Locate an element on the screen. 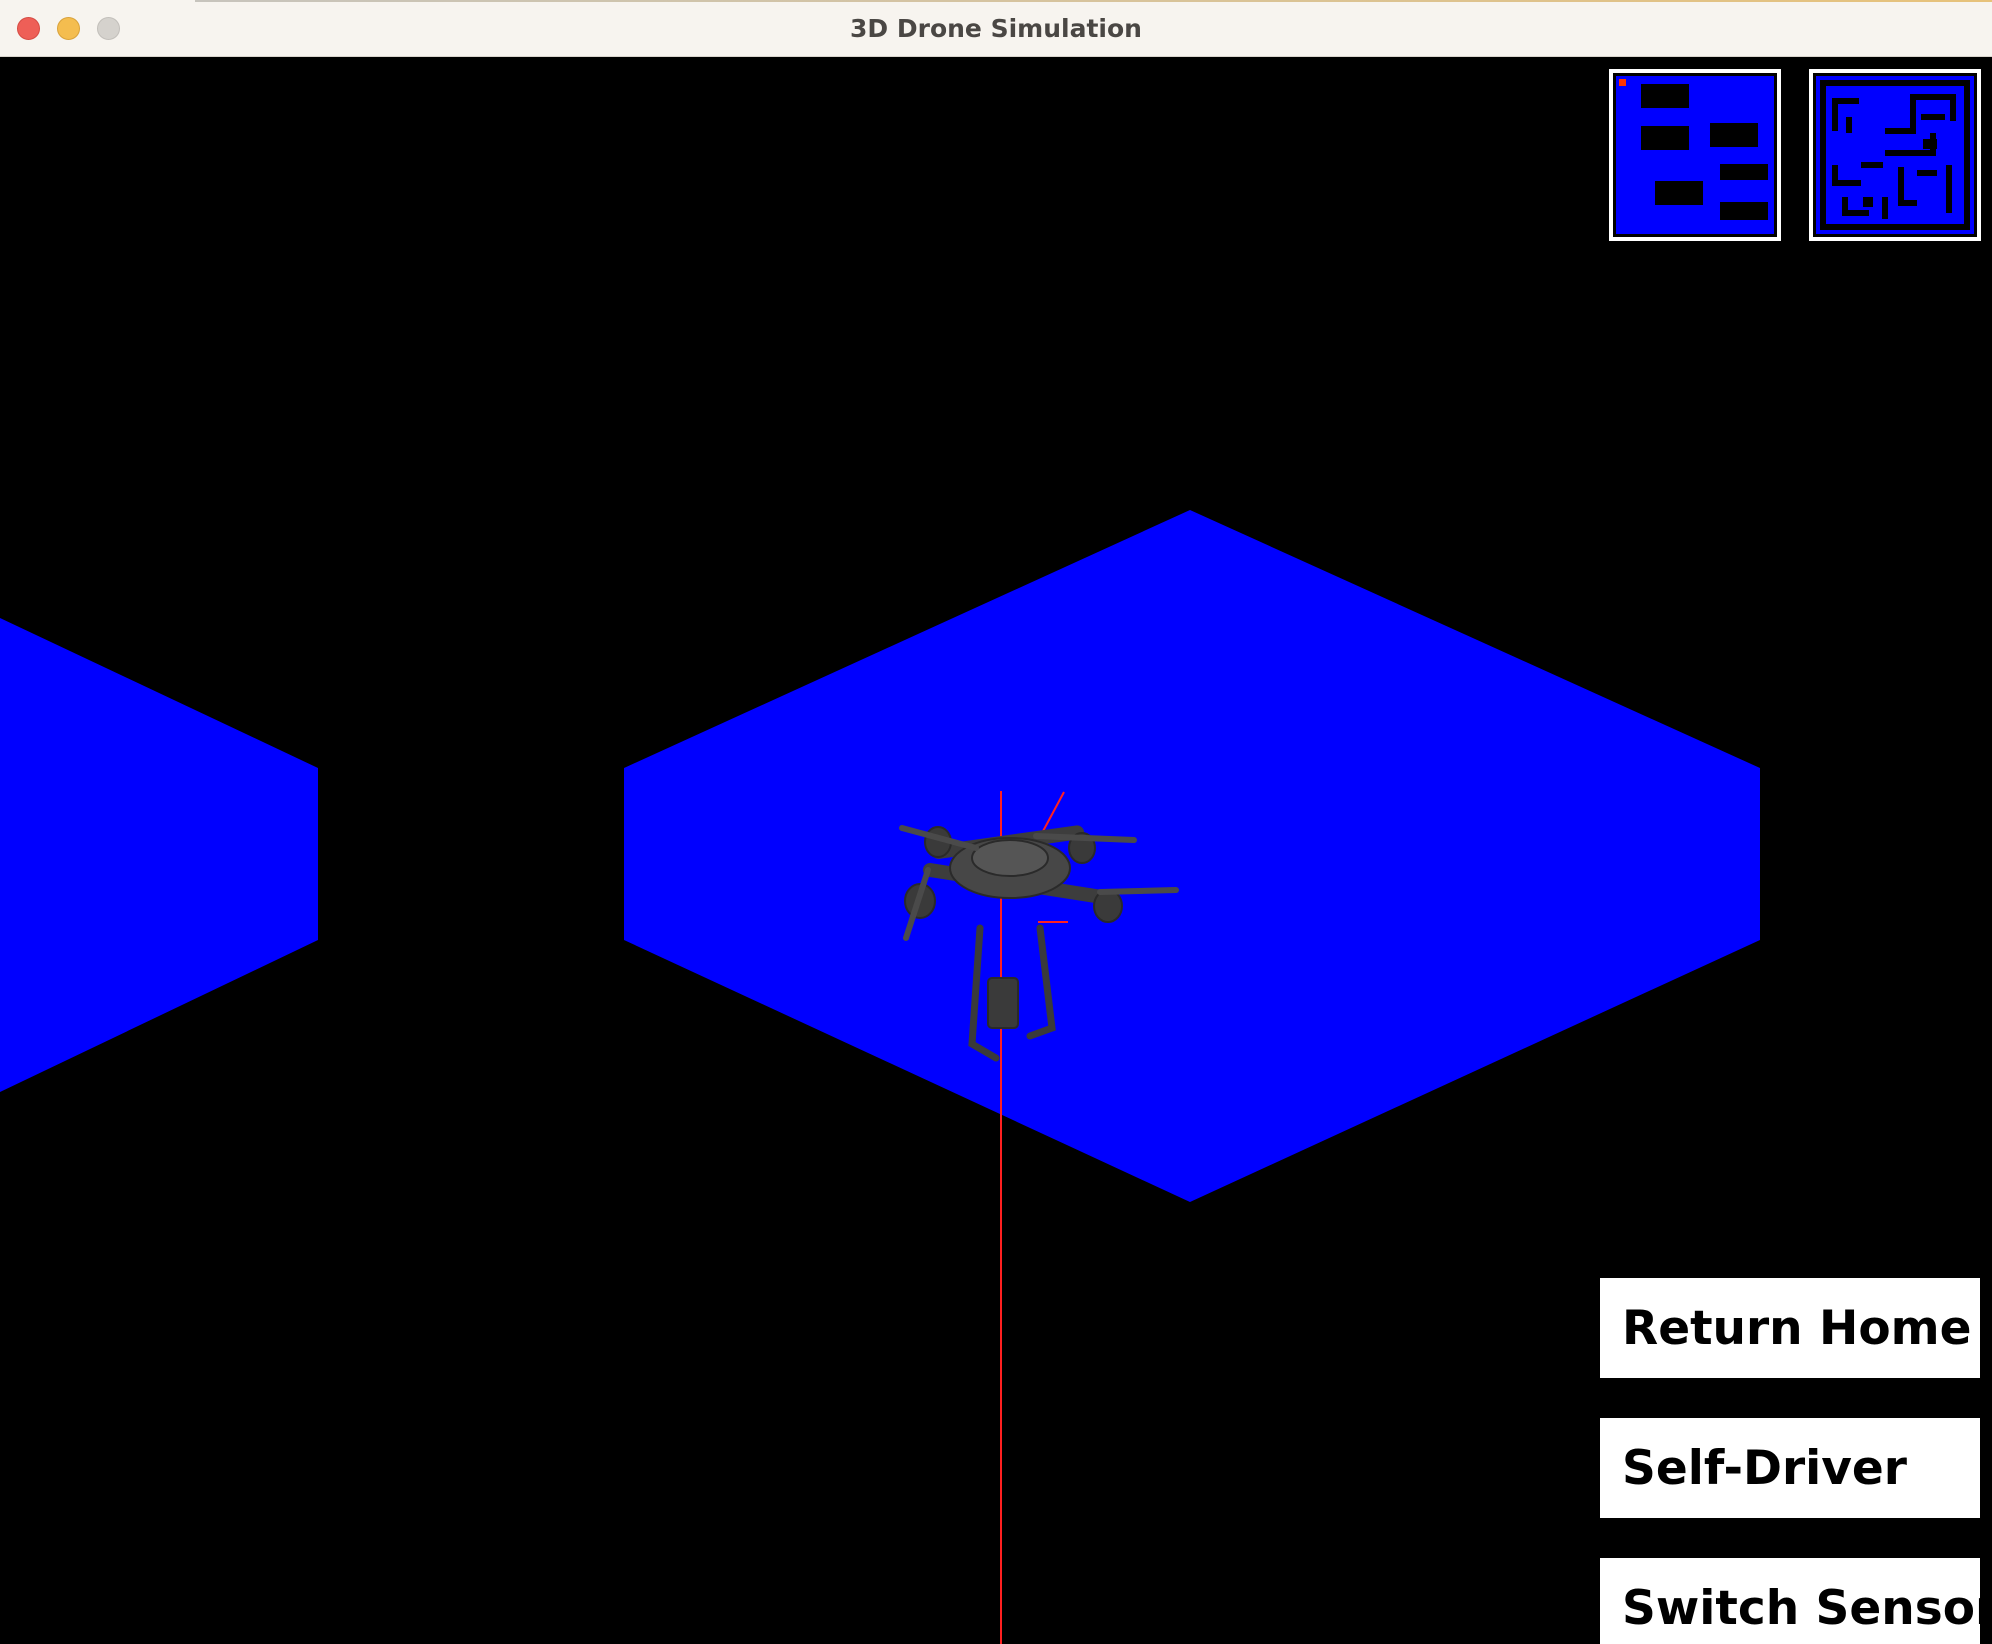 The width and height of the screenshot is (1992, 1644). obstacle-map-icon is located at coordinates (1695, 155).